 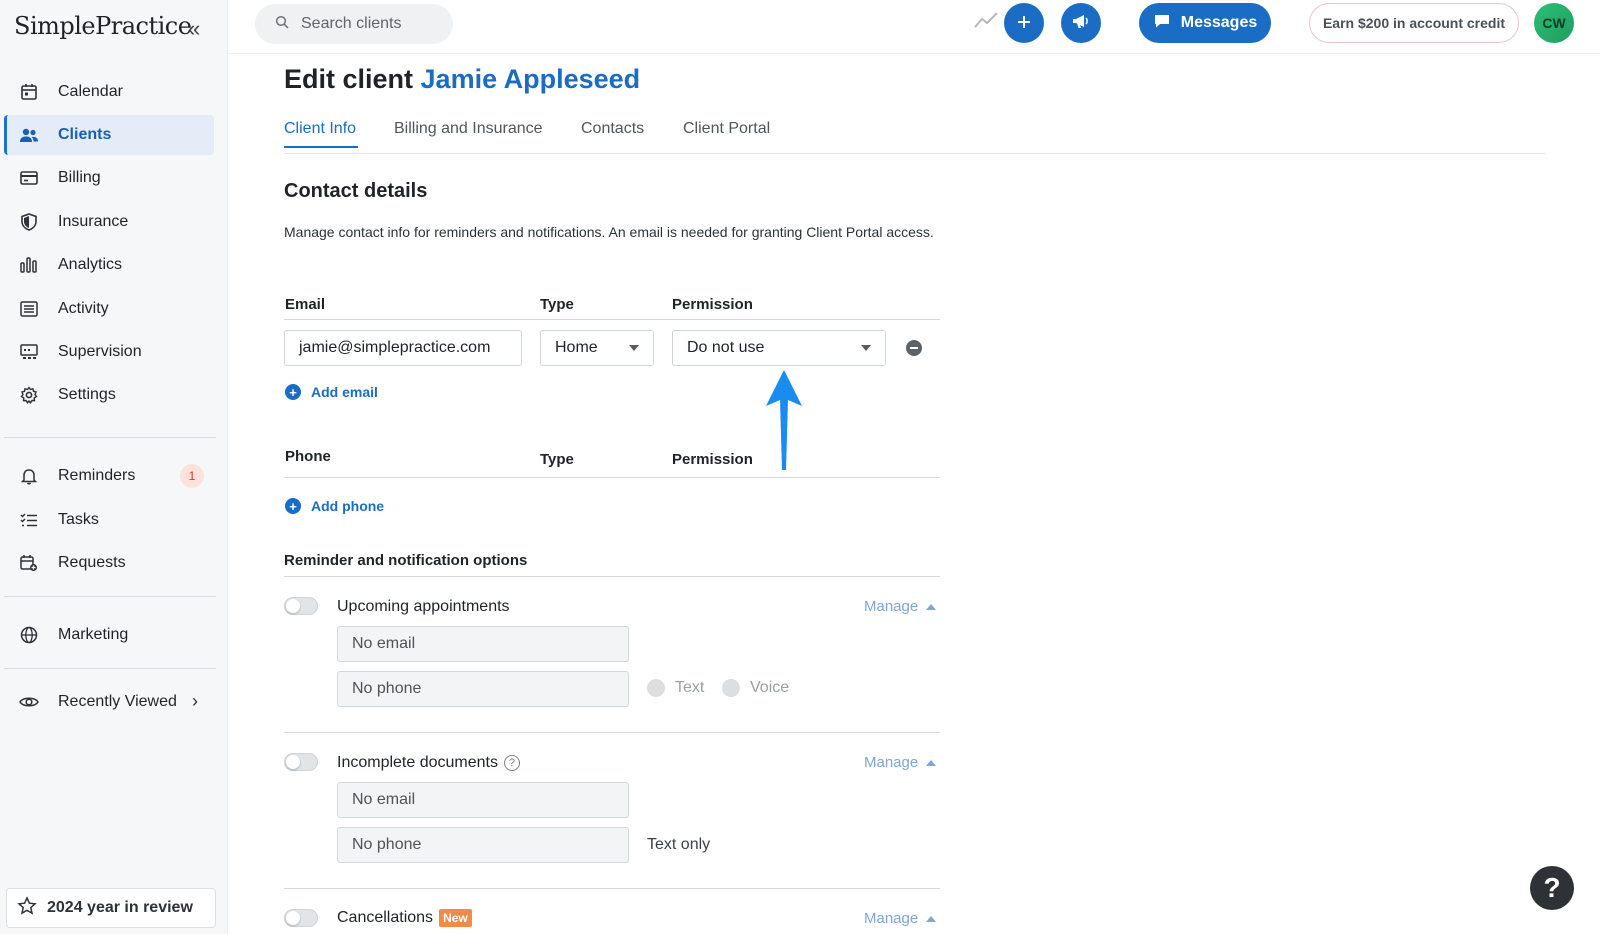 I want to click on chat-bubble-icon, so click(x=1162, y=23).